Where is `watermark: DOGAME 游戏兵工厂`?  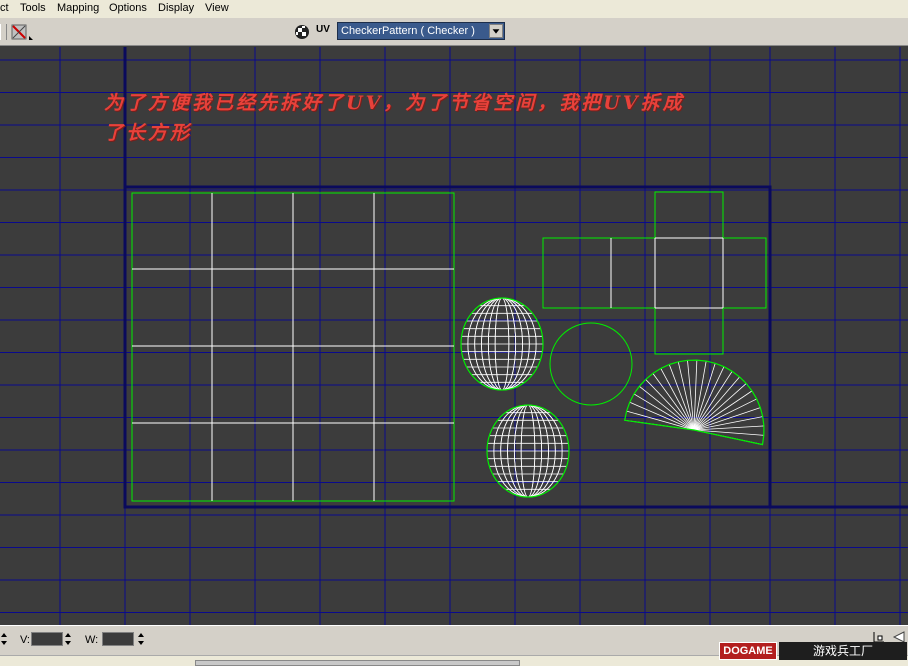 watermark: DOGAME 游戏兵工厂 is located at coordinates (813, 652).